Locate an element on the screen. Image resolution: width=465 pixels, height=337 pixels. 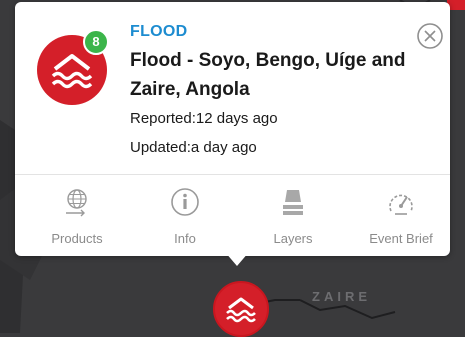
event-brief-button: Event Brief is located at coordinates (401, 217).